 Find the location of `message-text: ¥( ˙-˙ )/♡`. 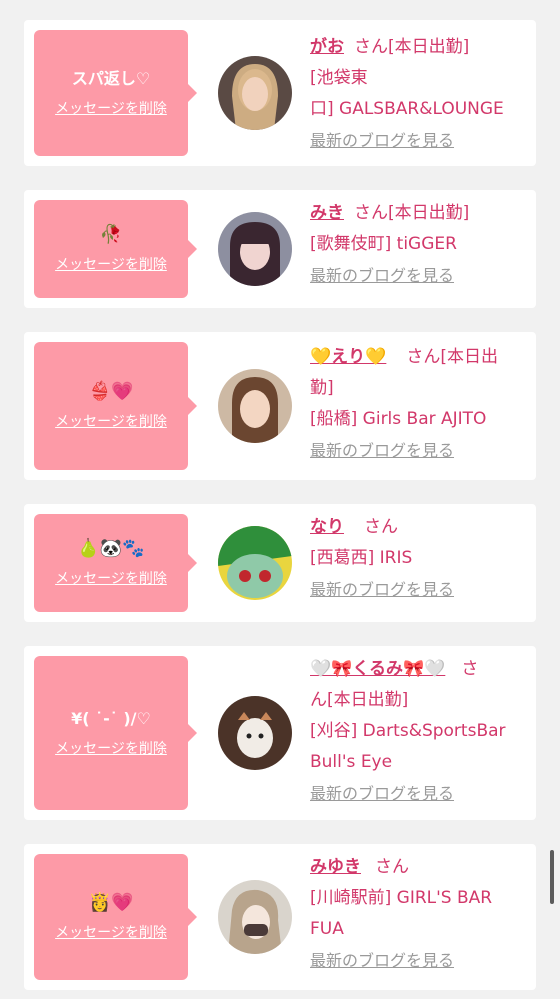

message-text: ¥( ˙-˙ )/♡ is located at coordinates (111, 718).